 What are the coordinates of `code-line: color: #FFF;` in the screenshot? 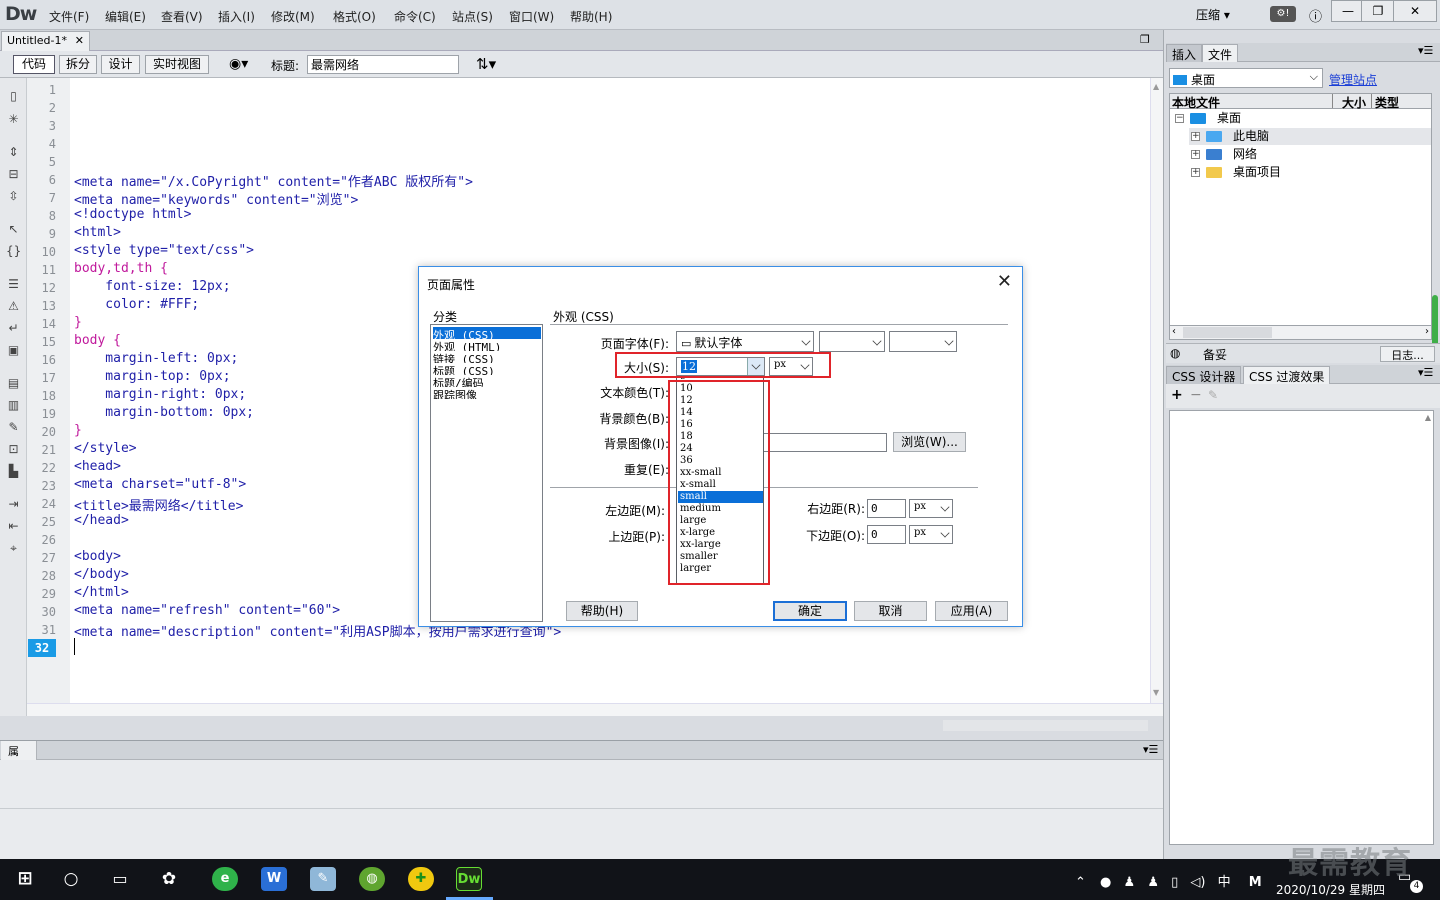 It's located at (136, 306).